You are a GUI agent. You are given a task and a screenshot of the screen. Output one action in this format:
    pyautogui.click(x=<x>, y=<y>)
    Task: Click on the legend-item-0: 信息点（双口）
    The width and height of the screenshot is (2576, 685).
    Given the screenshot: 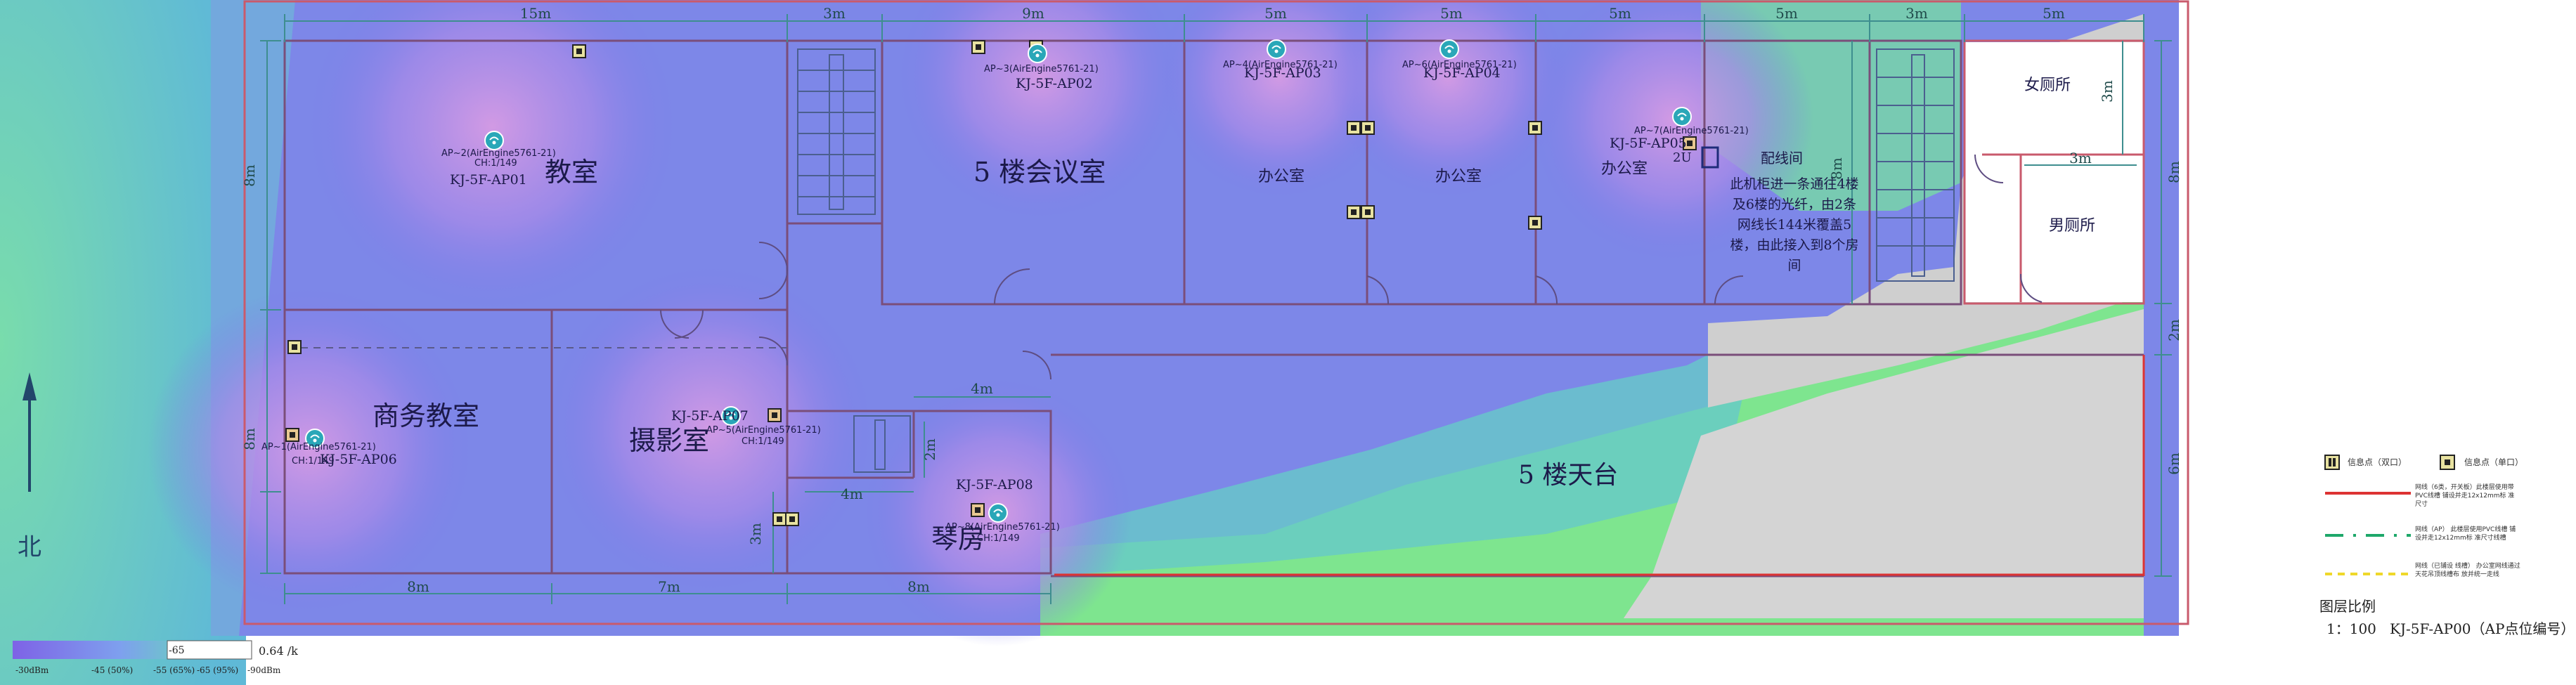 What is the action you would take?
    pyautogui.click(x=2365, y=462)
    